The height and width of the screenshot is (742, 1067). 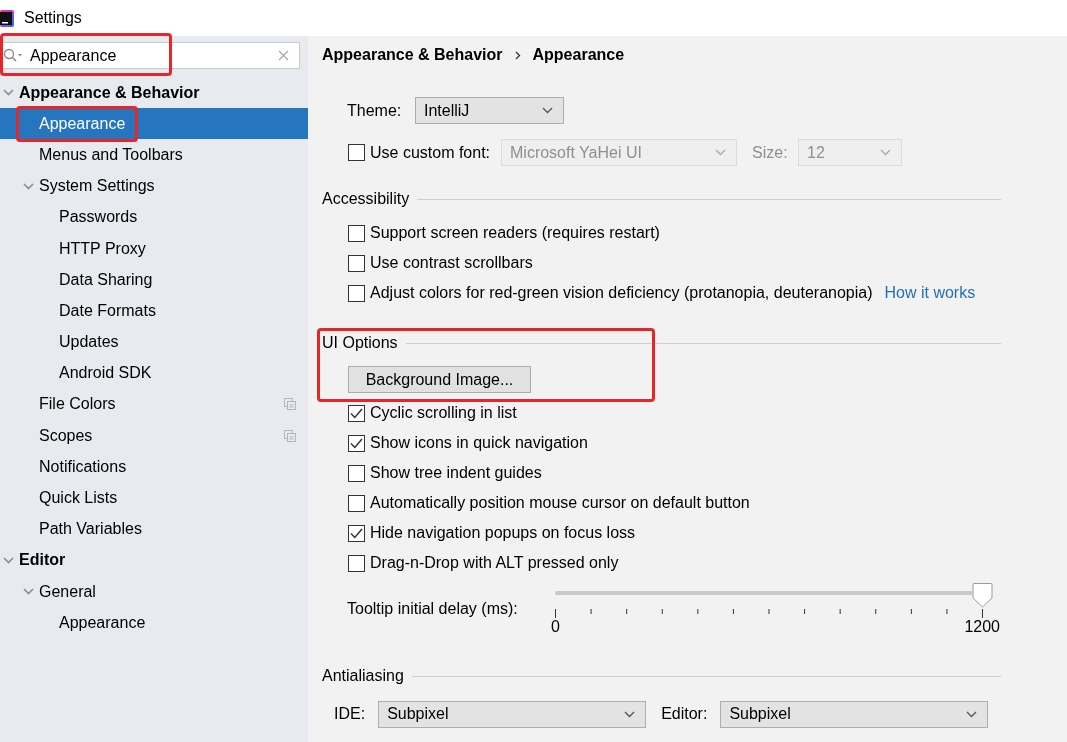 What do you see at coordinates (154, 93) in the screenshot?
I see `tree-item: Appearance & Behavior` at bounding box center [154, 93].